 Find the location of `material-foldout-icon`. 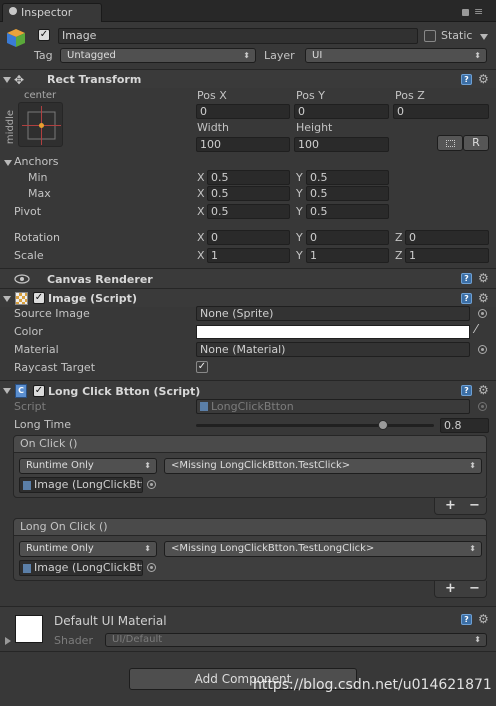

material-foldout-icon is located at coordinates (8, 641).